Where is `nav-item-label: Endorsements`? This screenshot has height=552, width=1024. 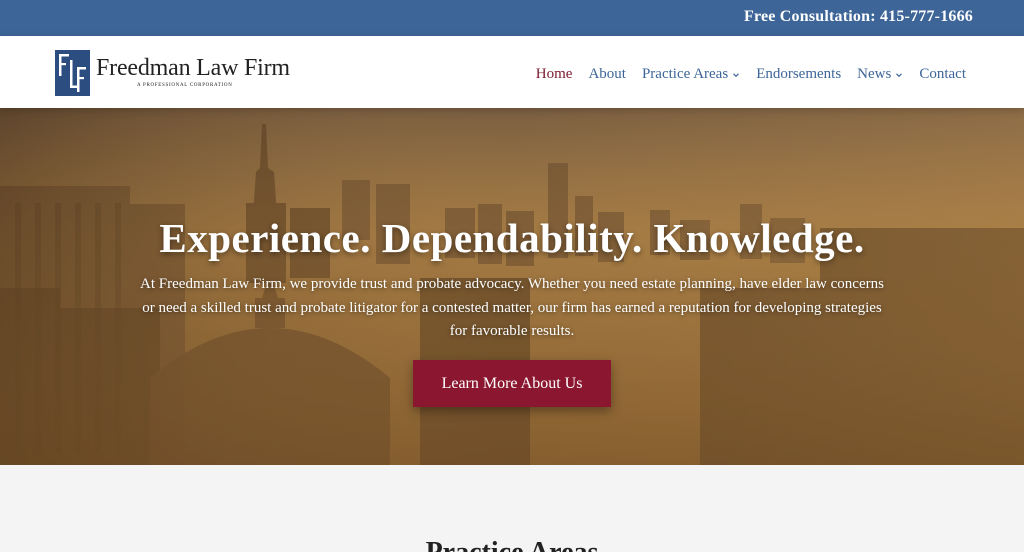 nav-item-label: Endorsements is located at coordinates (799, 74).